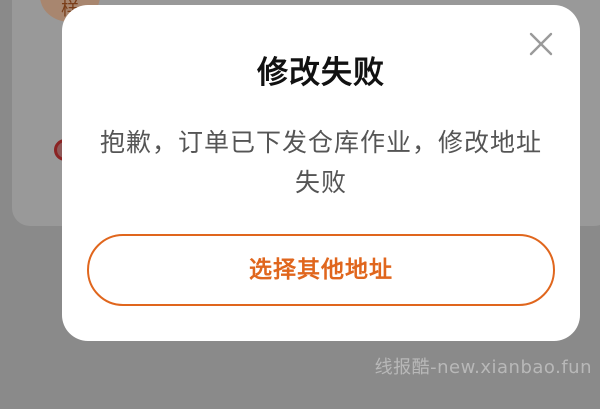  I want to click on dialog-message: 抱歉，订单已下发仓库作业，修改地址失败, so click(320, 162).